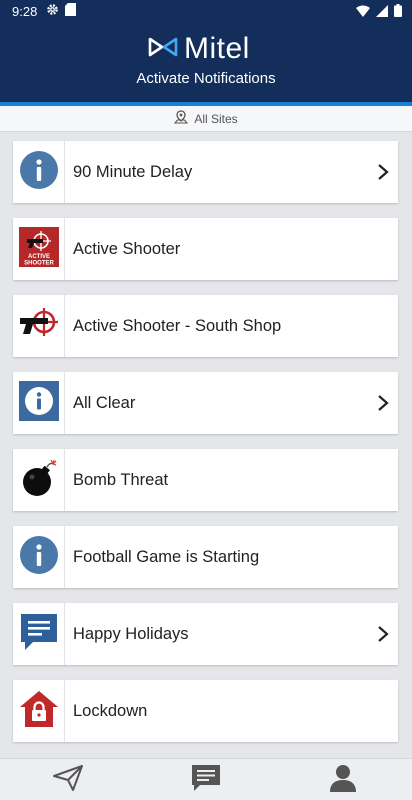 The width and height of the screenshot is (412, 800). I want to click on bottom-navigation, so click(206, 779).